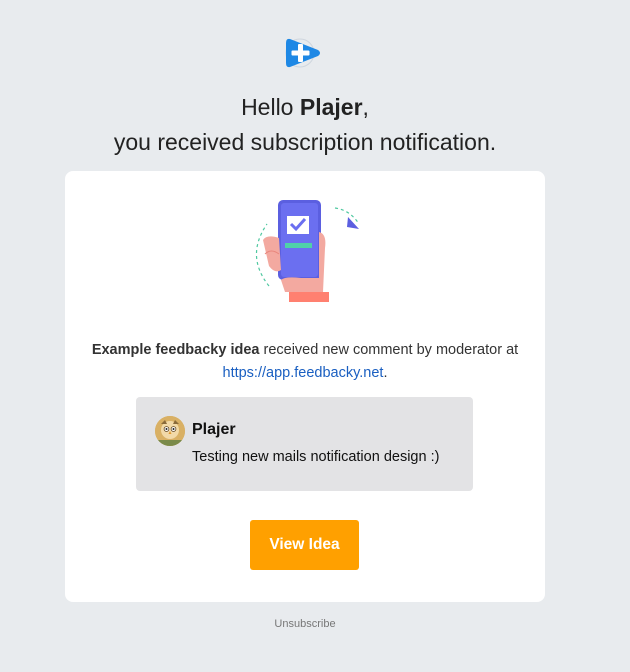 This screenshot has width=630, height=672. Describe the element at coordinates (385, 373) in the screenshot. I see `link-suffix: .` at that location.